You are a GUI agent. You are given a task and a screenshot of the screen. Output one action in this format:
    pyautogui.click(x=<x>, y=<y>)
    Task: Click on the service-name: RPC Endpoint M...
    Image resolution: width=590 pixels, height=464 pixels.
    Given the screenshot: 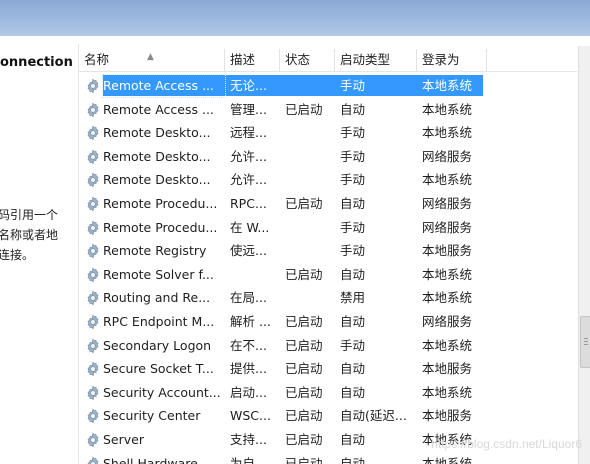 What is the action you would take?
    pyautogui.click(x=159, y=321)
    